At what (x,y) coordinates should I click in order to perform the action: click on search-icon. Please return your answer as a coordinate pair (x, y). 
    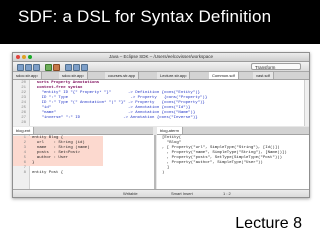
    Looking at the image, I should click on (68, 67).